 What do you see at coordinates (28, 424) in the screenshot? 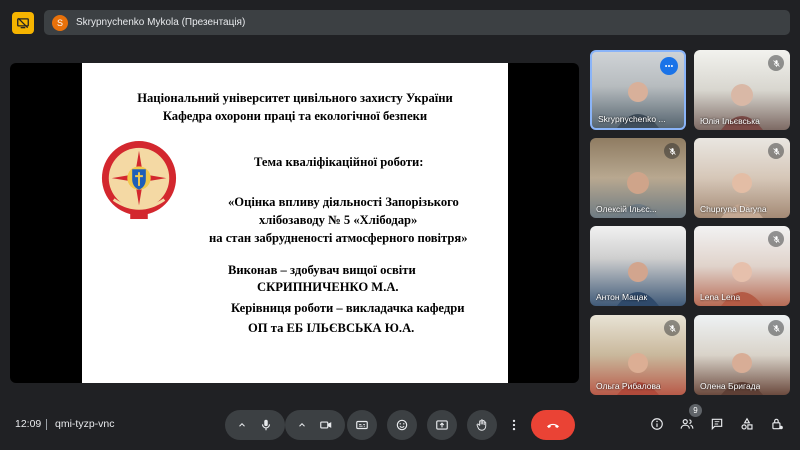
I see `meeting-time: 12:09` at bounding box center [28, 424].